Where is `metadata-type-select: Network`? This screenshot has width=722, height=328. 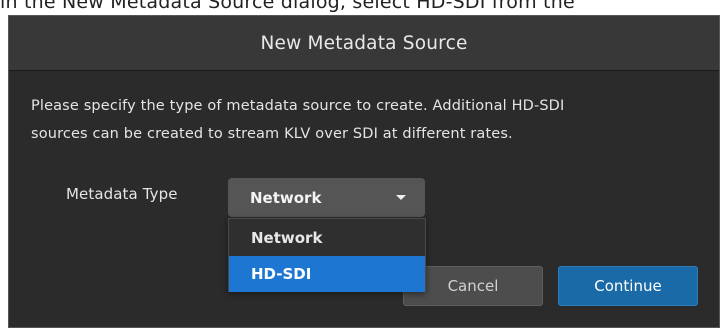 metadata-type-select: Network is located at coordinates (326, 197).